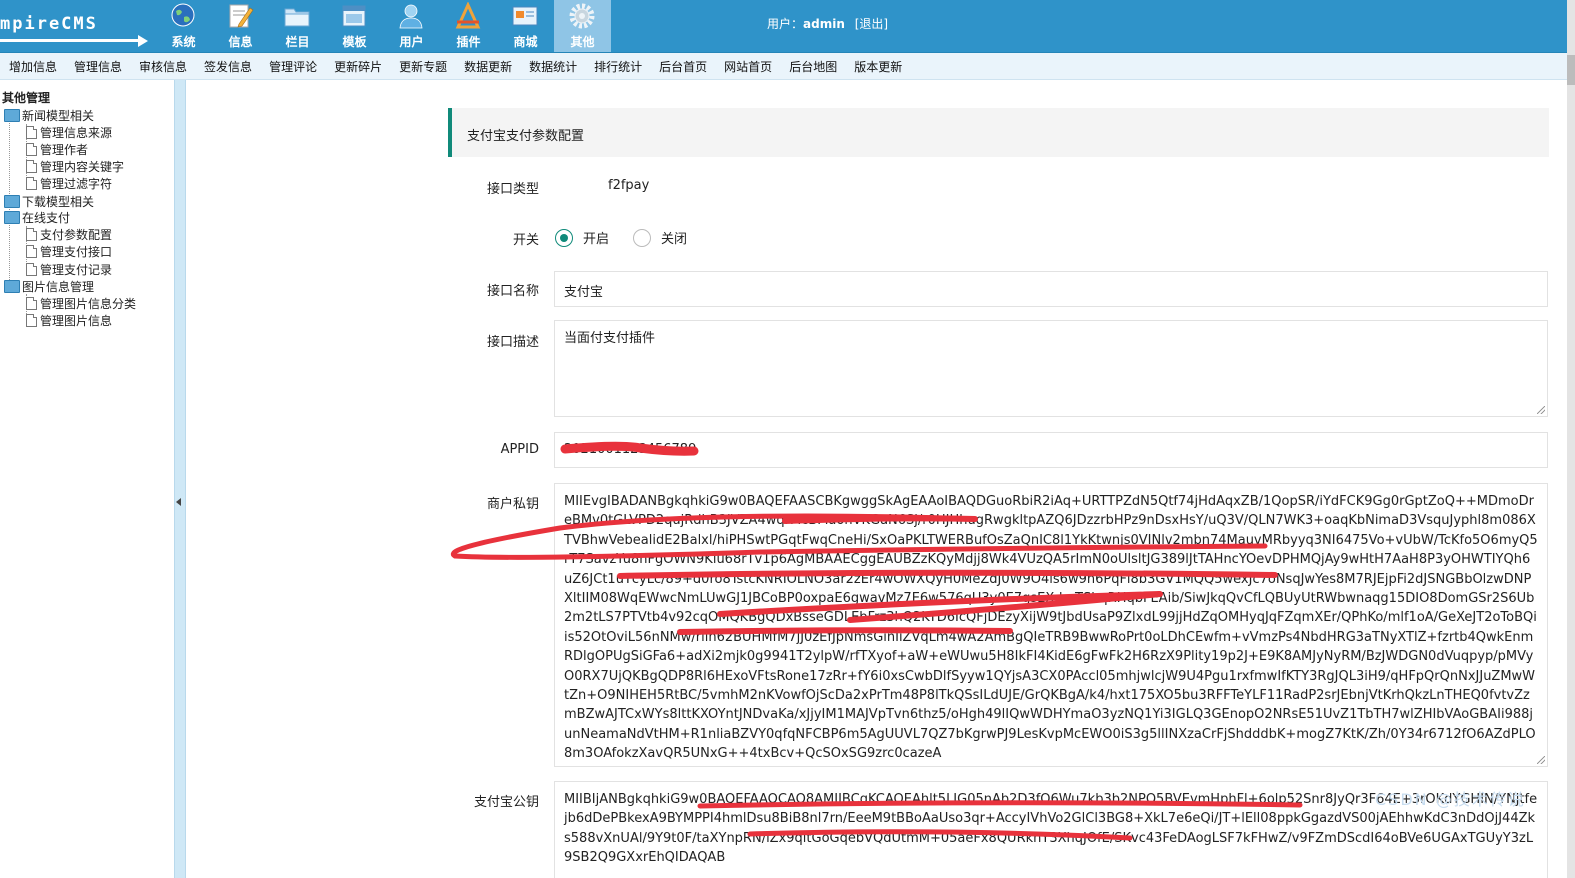  What do you see at coordinates (354, 42) in the screenshot?
I see `module-label: 模板` at bounding box center [354, 42].